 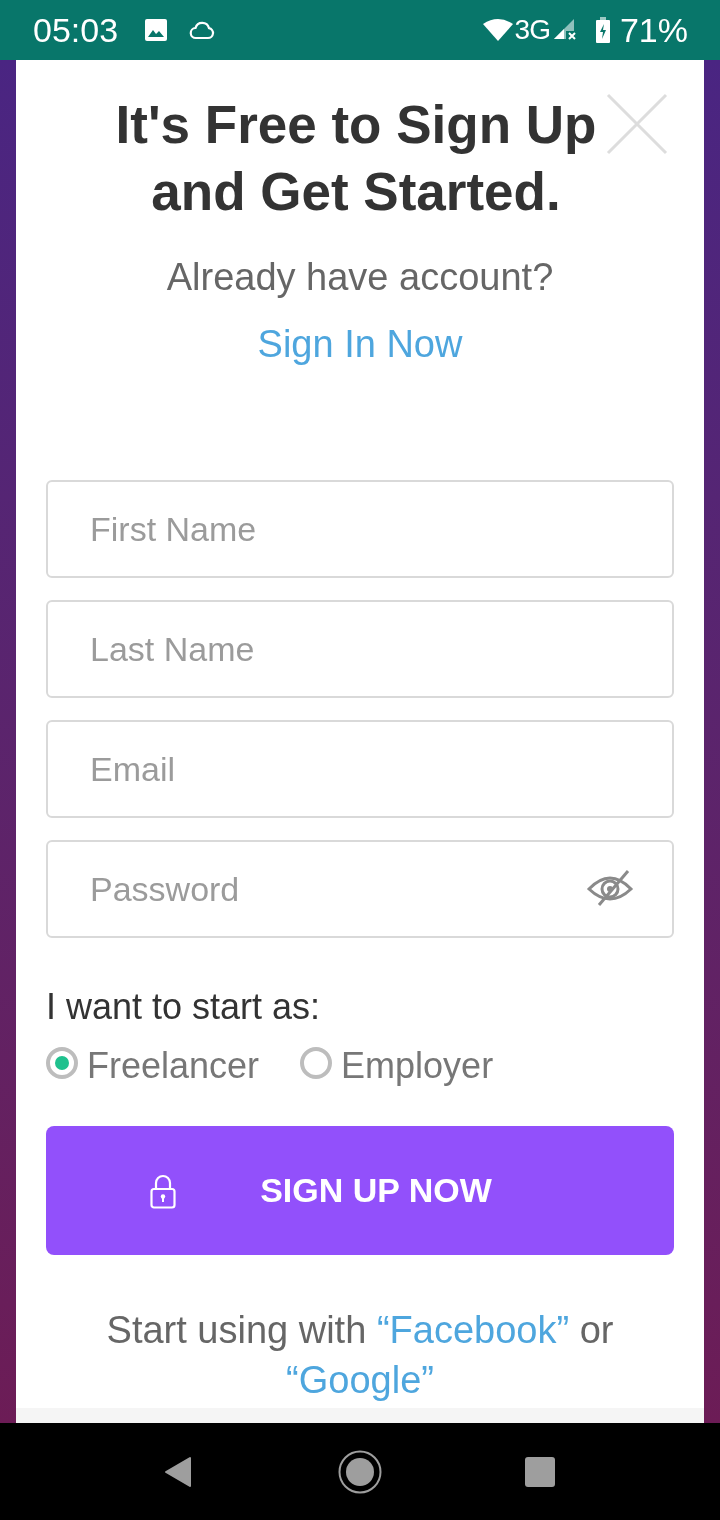 What do you see at coordinates (360, 649) in the screenshot?
I see `text-field: Last Name` at bounding box center [360, 649].